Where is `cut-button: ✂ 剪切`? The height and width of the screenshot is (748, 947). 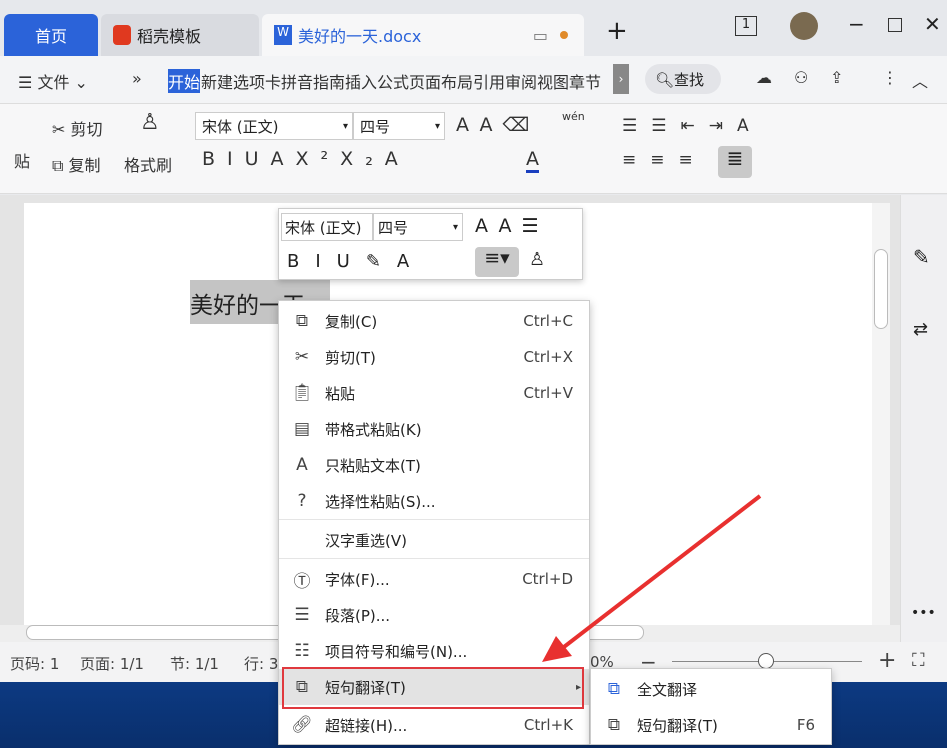 cut-button: ✂ 剪切 is located at coordinates (77, 128).